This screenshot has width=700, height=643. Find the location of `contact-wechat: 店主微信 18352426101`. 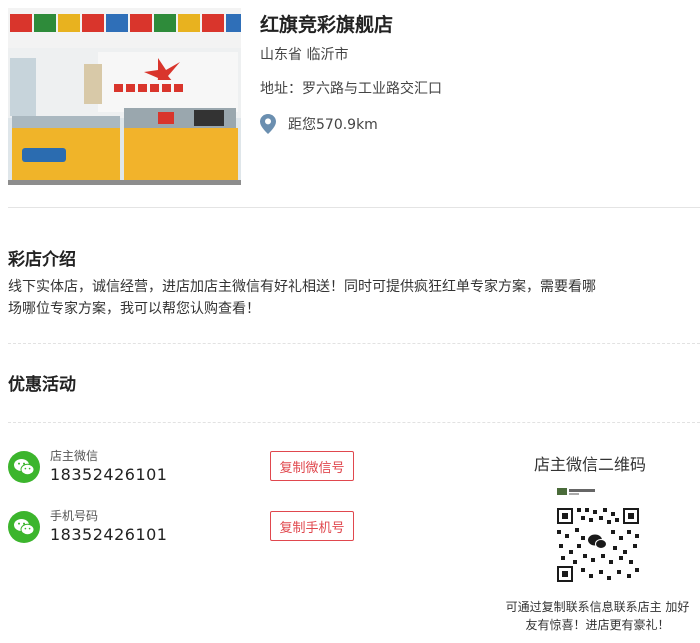

contact-wechat: 店主微信 18352426101 is located at coordinates (87, 467).